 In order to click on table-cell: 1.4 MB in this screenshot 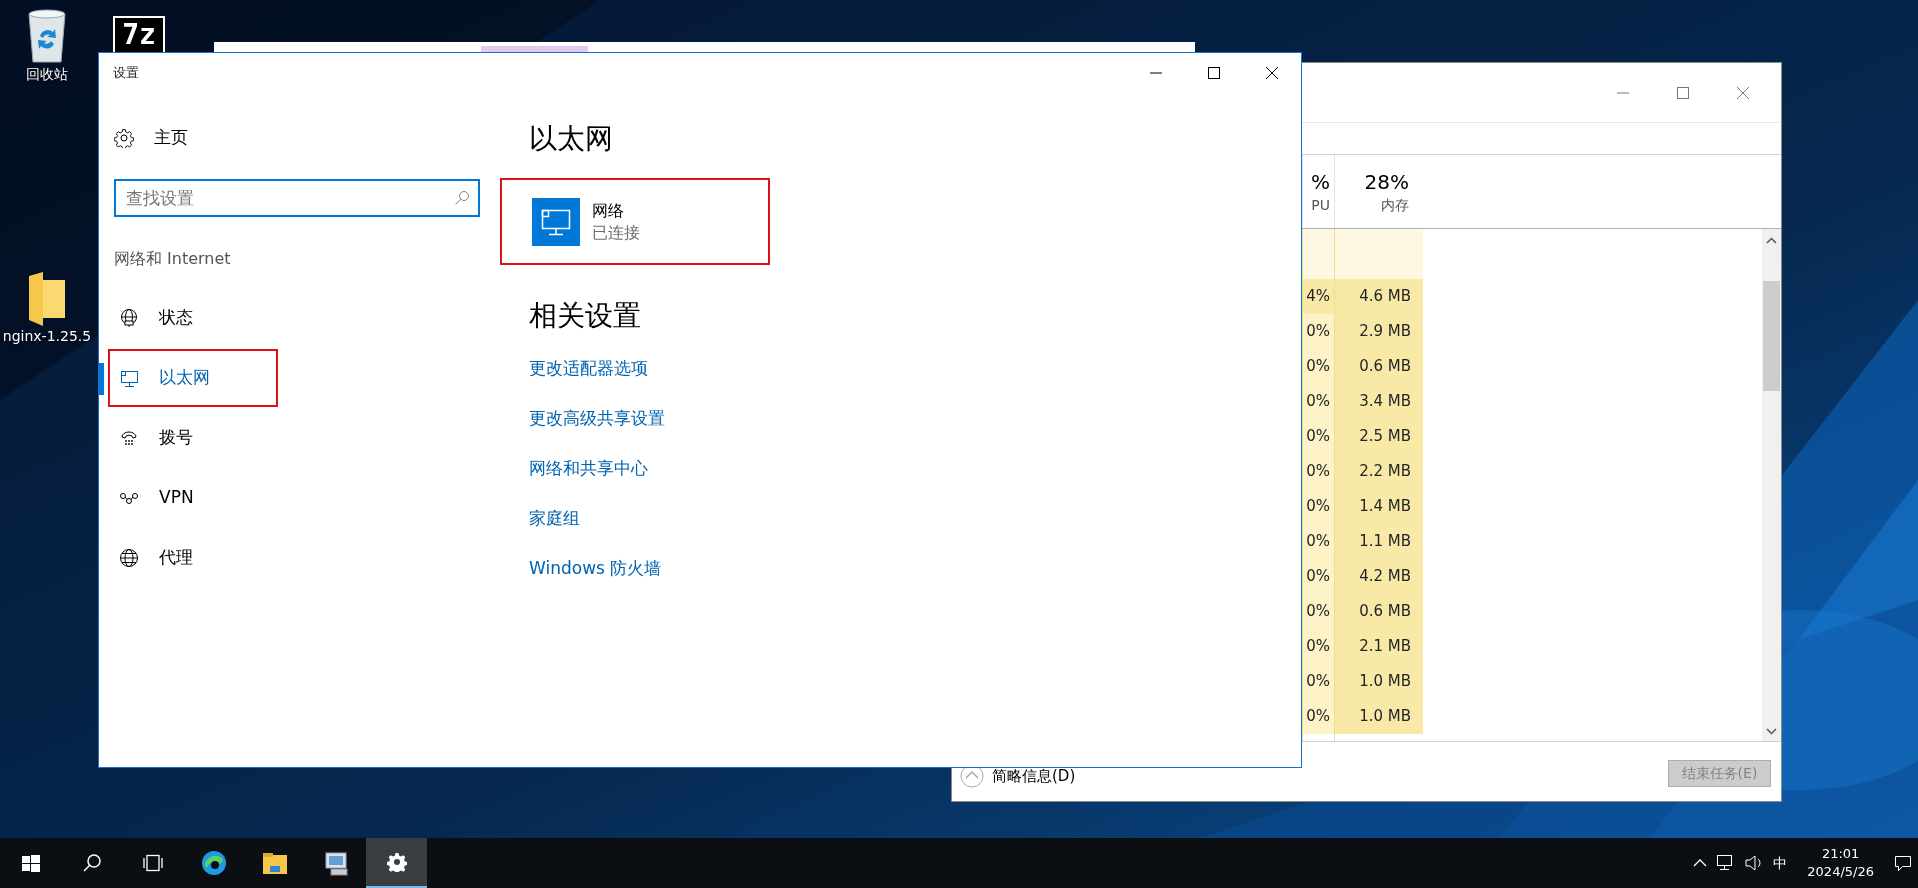, I will do `click(1379, 506)`.